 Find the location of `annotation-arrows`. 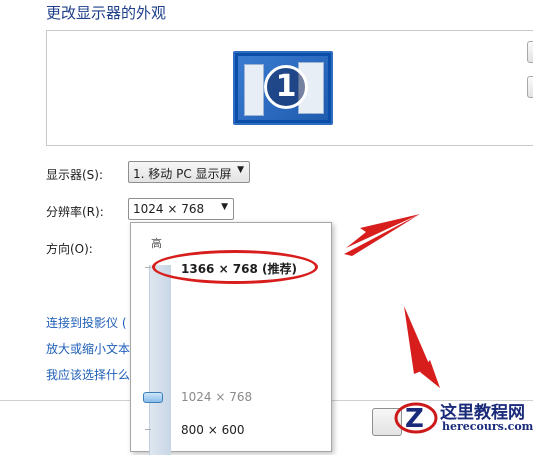

annotation-arrows is located at coordinates (392, 301).